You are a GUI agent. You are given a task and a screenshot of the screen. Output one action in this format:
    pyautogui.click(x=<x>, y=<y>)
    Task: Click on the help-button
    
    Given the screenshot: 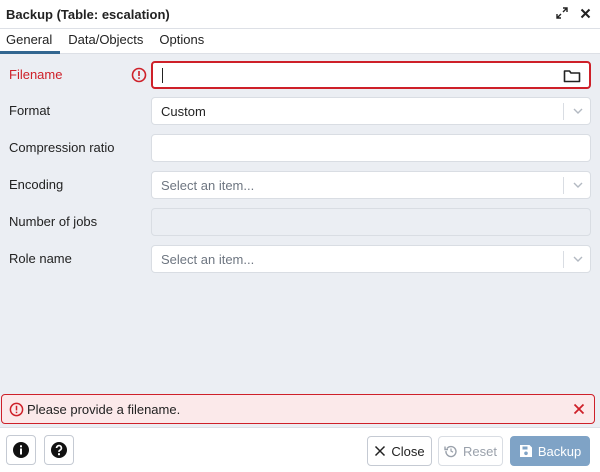 What is the action you would take?
    pyautogui.click(x=59, y=450)
    